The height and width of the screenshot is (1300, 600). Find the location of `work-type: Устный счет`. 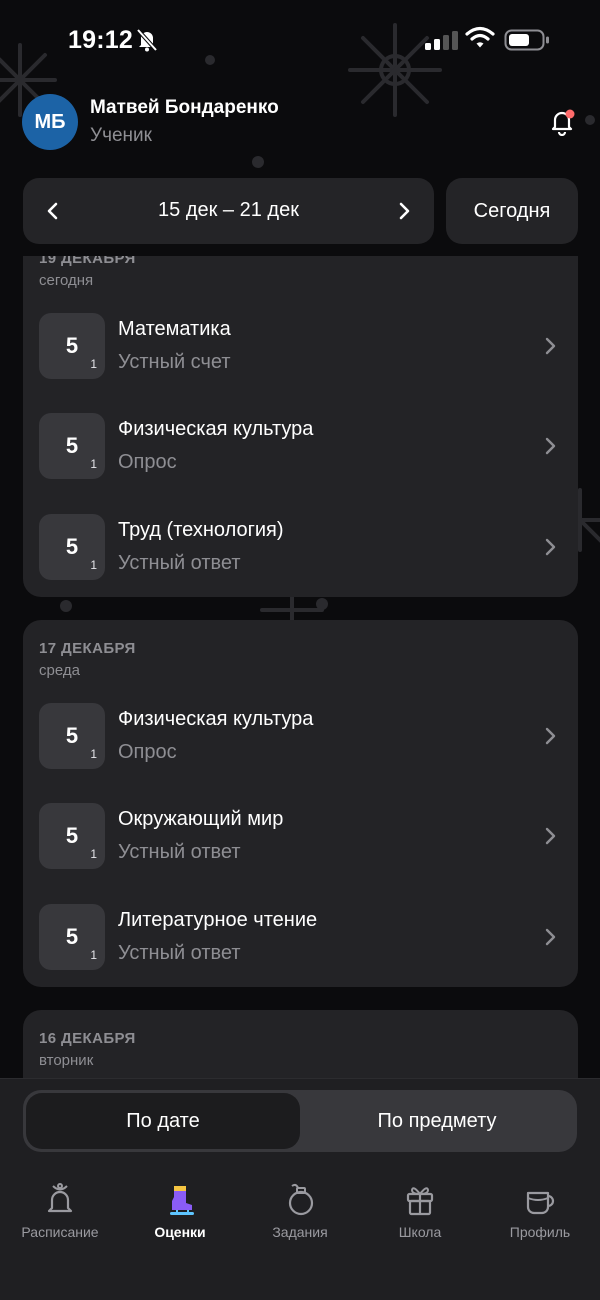

work-type: Устный счет is located at coordinates (174, 362).